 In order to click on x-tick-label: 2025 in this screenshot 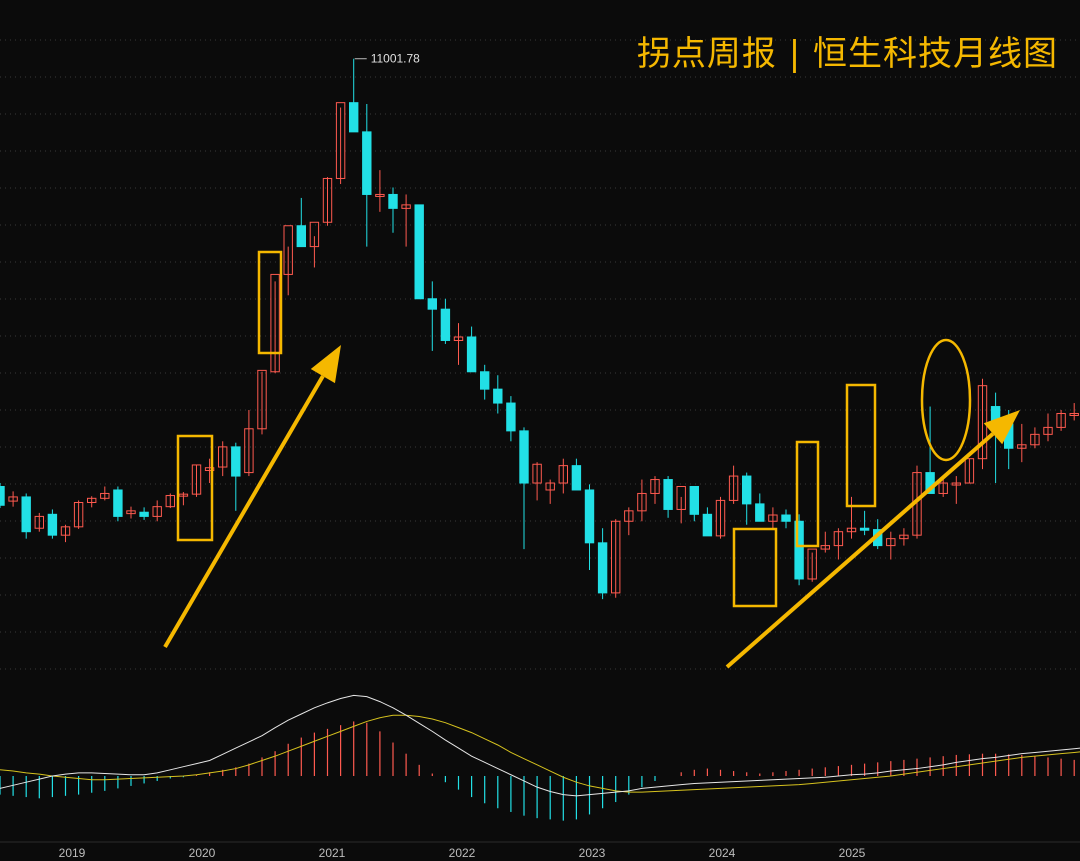, I will do `click(852, 853)`.